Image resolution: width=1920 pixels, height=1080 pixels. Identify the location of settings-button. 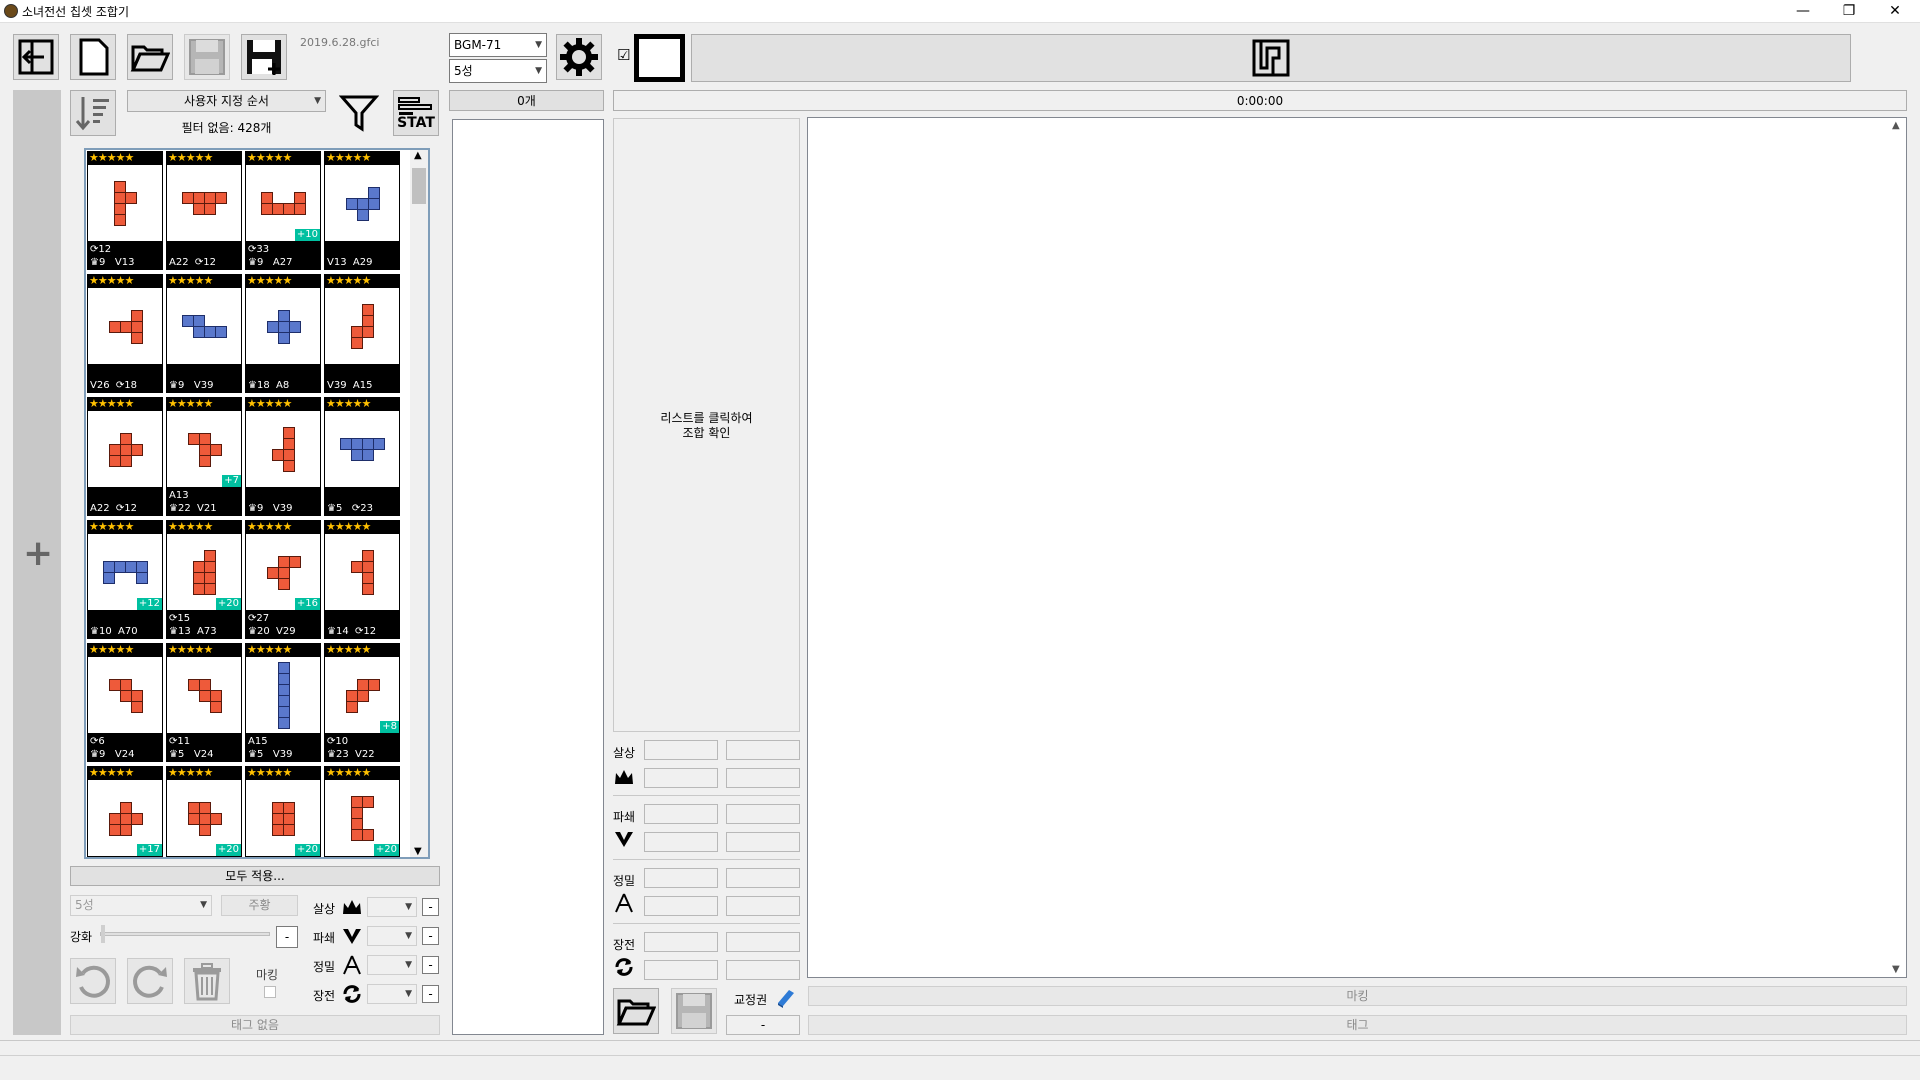
(579, 57).